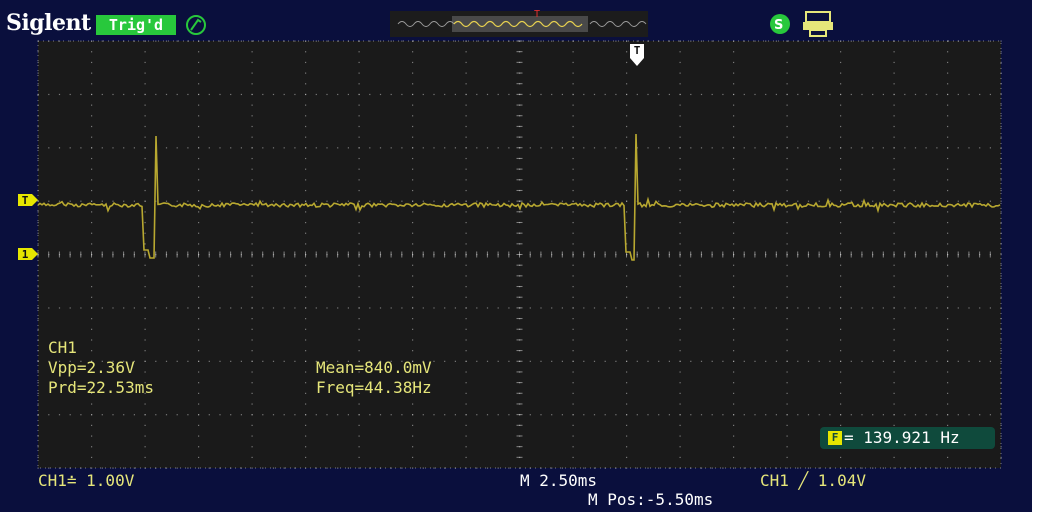 The image size is (1044, 514). Describe the element at coordinates (48, 23) in the screenshot. I see `brand-logo: Siglent` at that location.